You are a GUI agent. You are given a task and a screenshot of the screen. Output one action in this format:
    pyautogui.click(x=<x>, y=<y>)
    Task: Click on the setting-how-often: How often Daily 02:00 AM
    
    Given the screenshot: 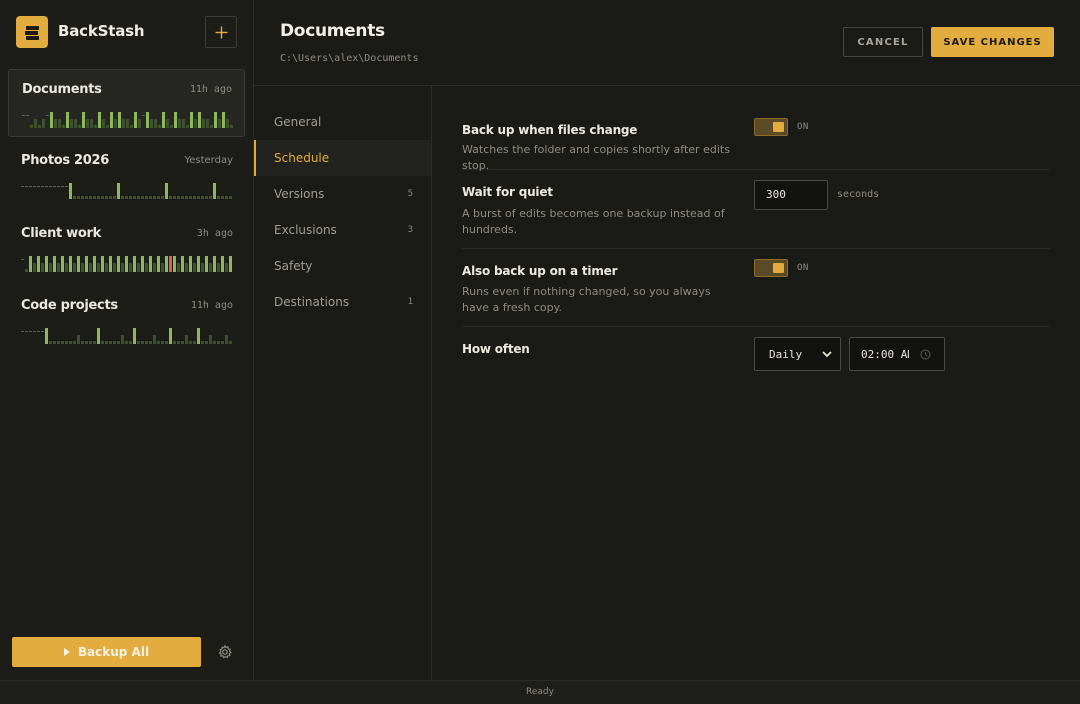 What is the action you would take?
    pyautogui.click(x=756, y=357)
    